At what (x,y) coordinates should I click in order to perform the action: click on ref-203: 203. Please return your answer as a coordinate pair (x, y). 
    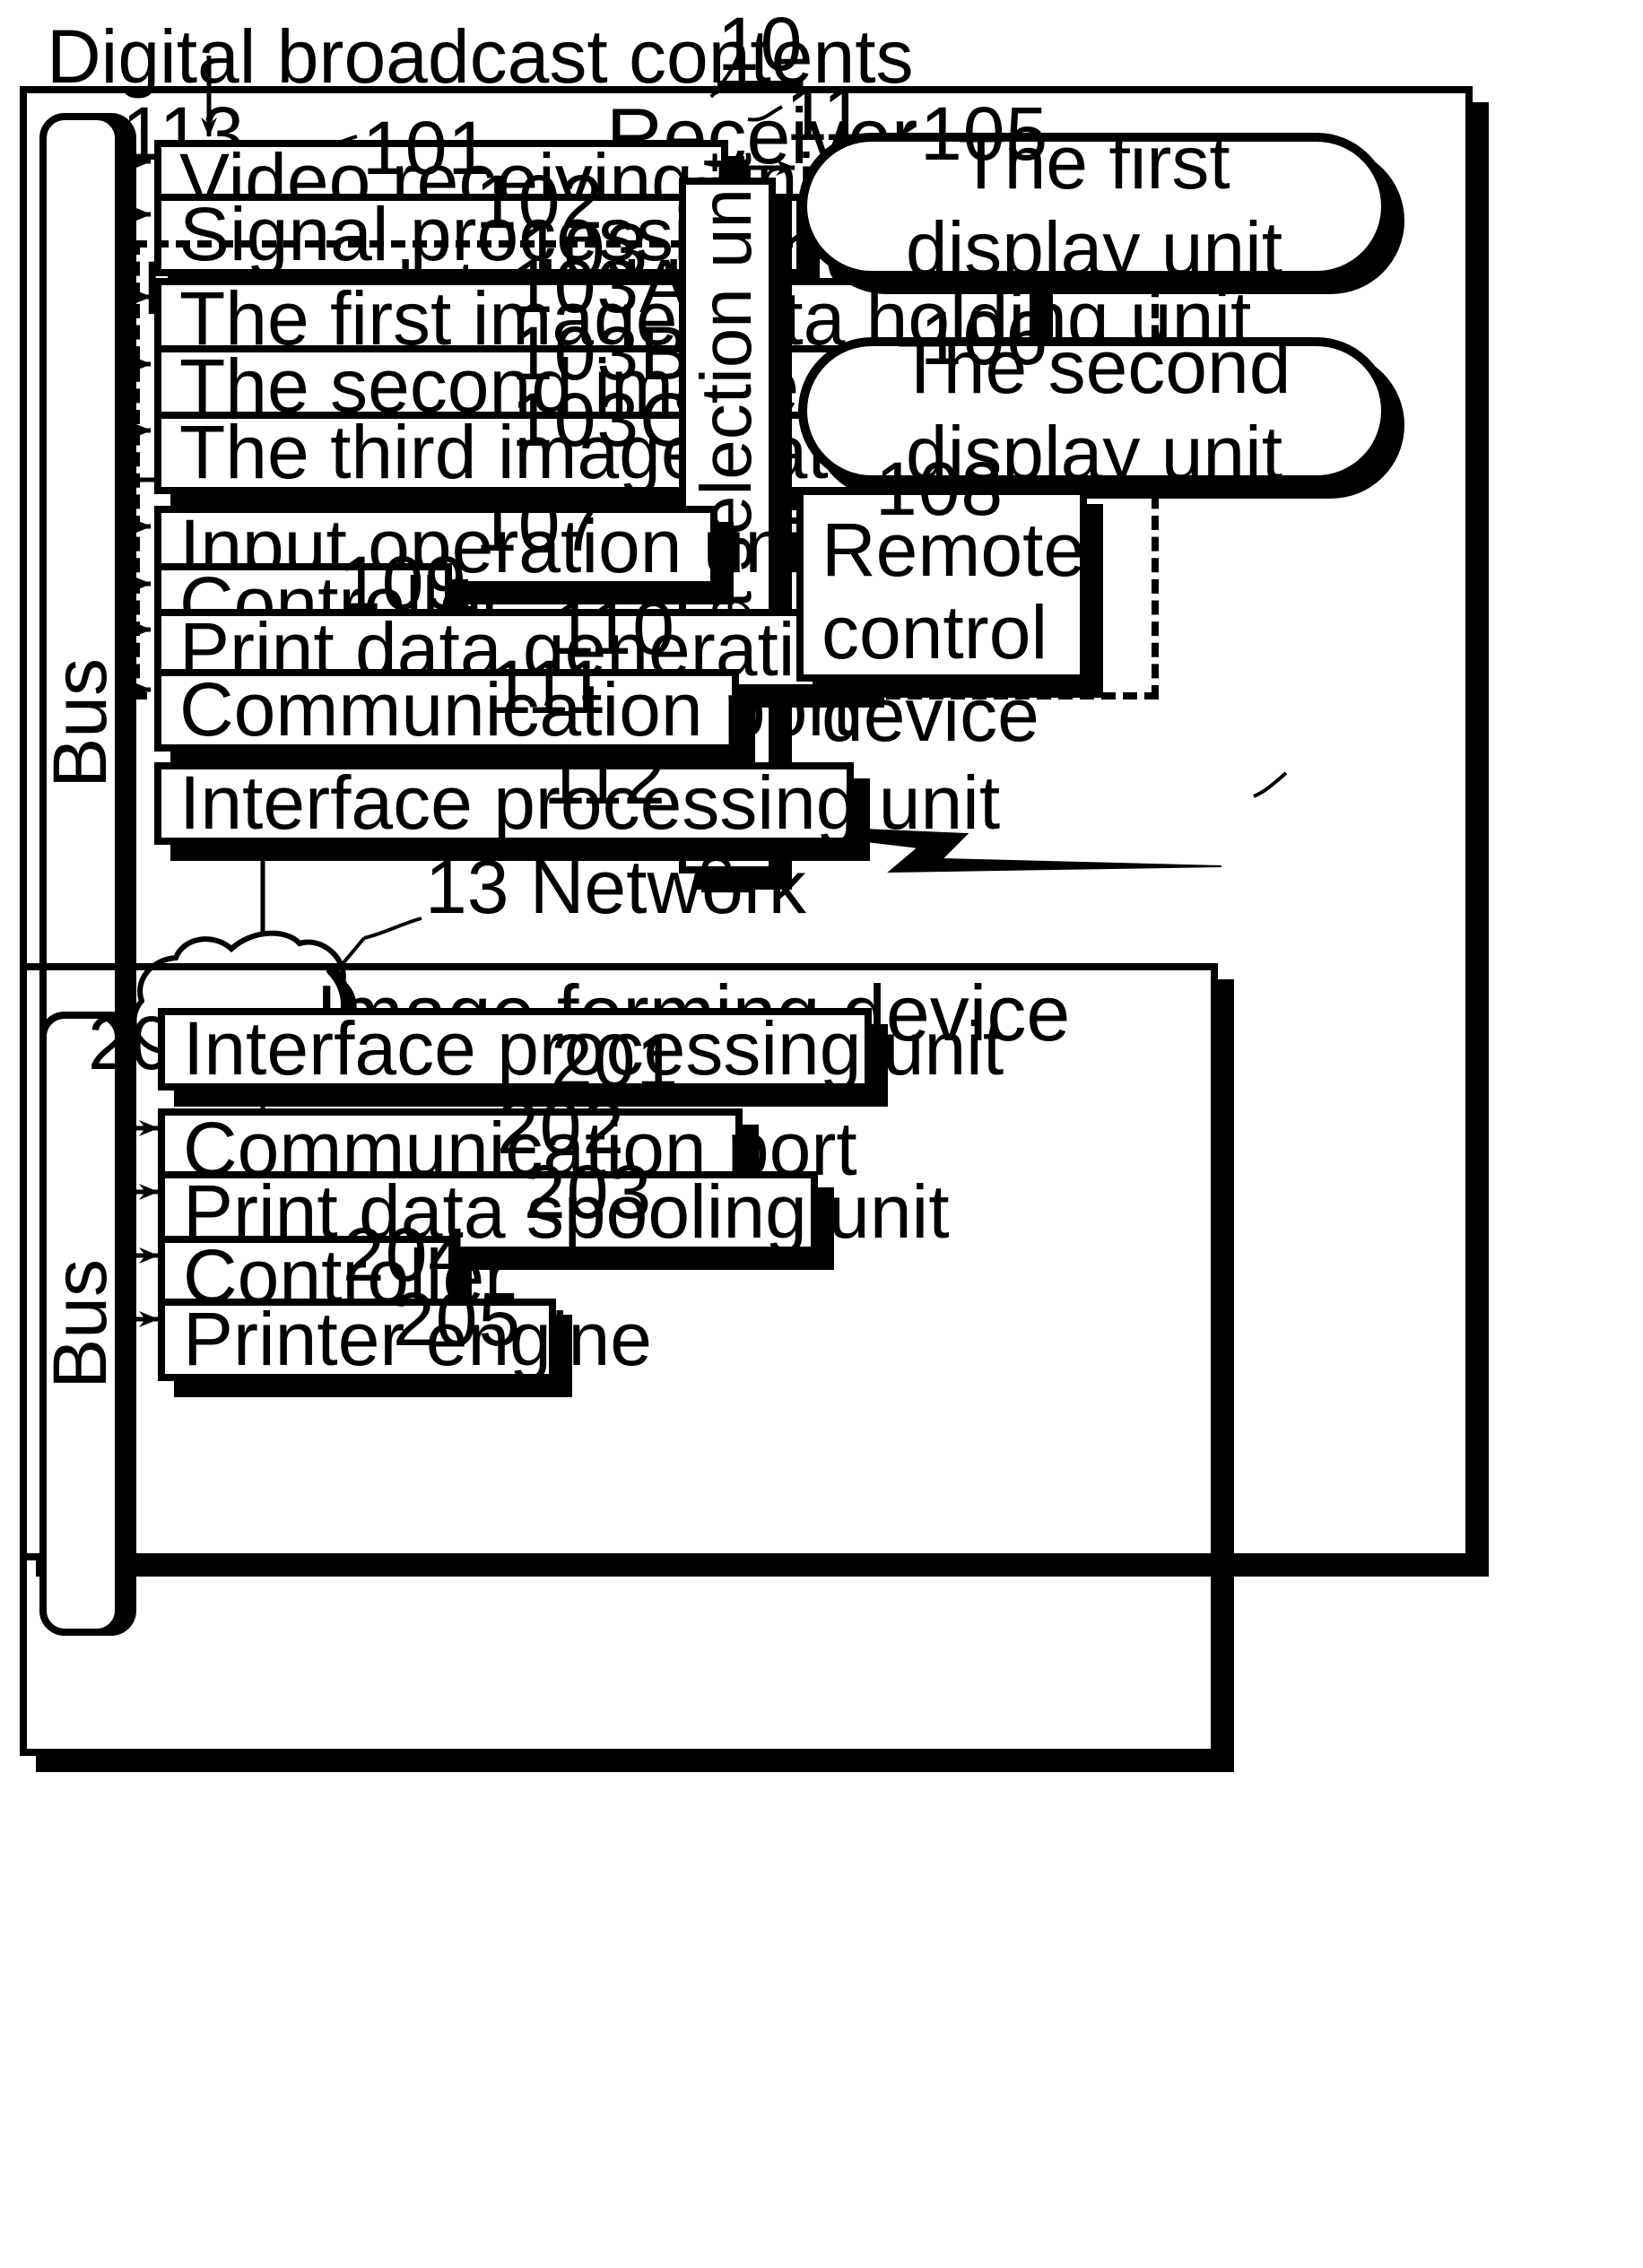
    Looking at the image, I should click on (589, 1192).